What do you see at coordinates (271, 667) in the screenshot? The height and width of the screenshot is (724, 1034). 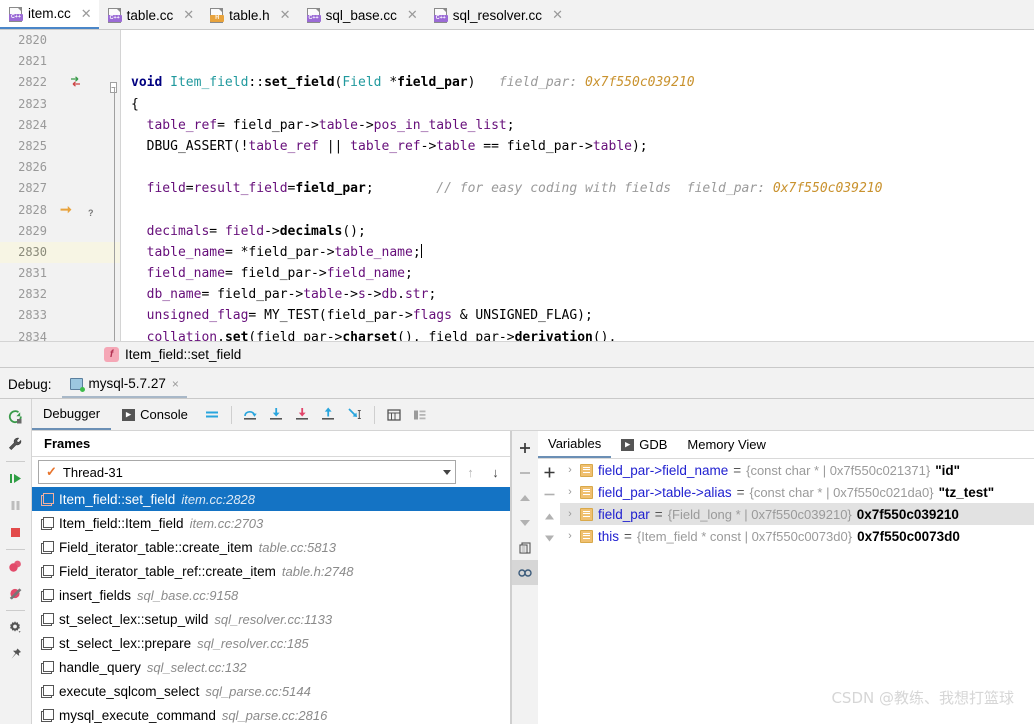 I see `frame-list-item: handle_query sql_select.cc:132` at bounding box center [271, 667].